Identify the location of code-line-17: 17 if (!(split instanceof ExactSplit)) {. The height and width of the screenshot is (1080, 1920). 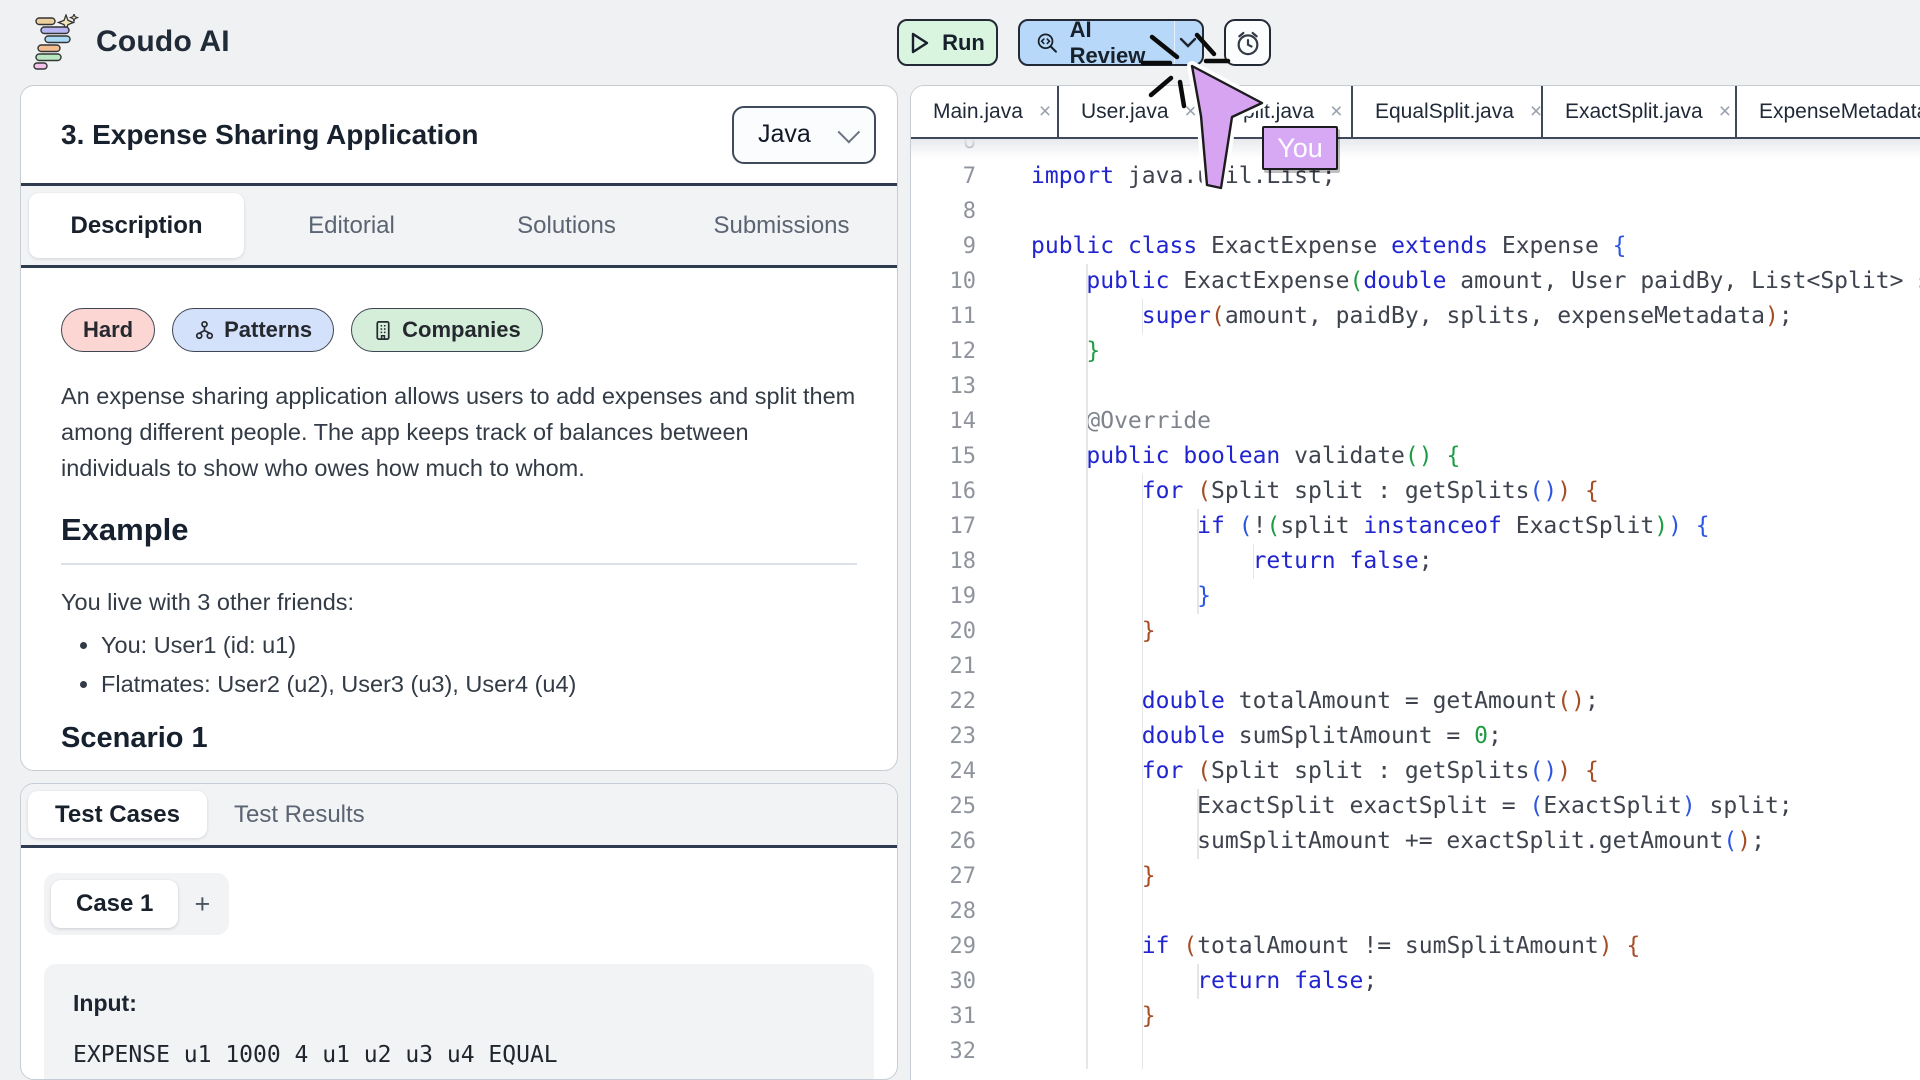
(1415, 526).